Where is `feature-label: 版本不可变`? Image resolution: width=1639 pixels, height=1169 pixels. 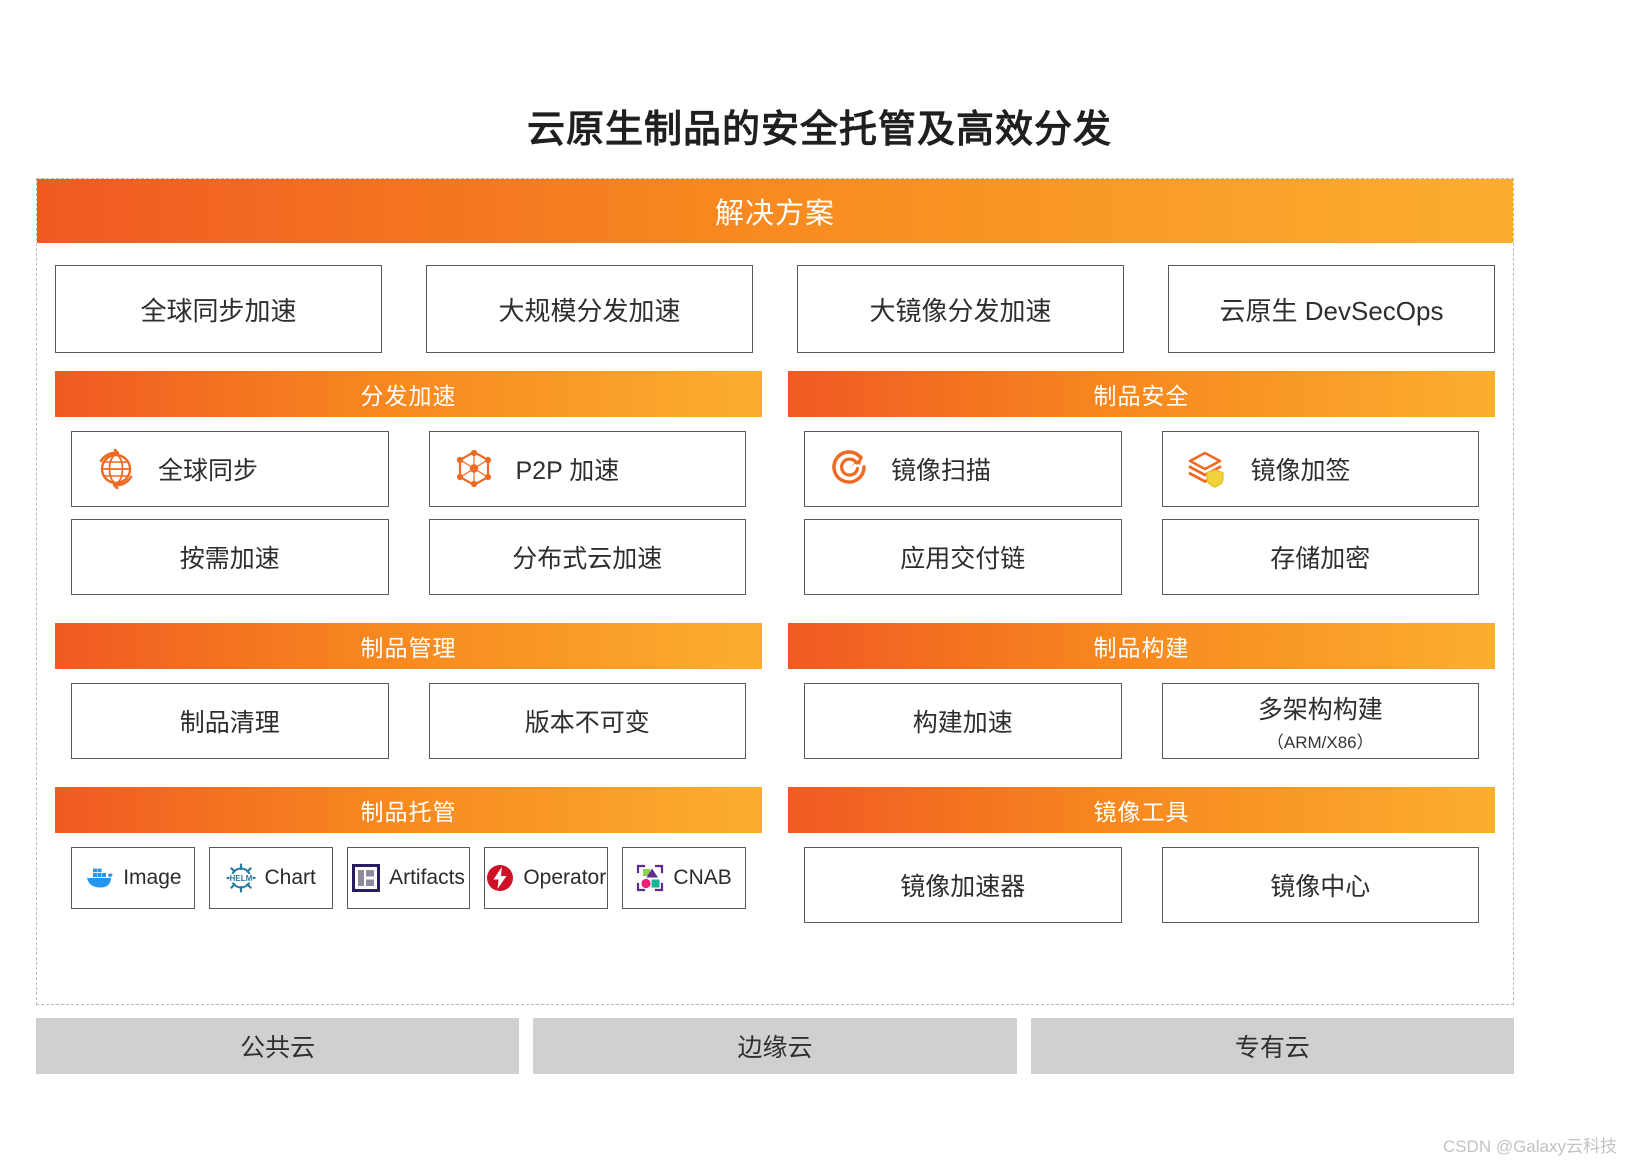 feature-label: 版本不可变 is located at coordinates (587, 723).